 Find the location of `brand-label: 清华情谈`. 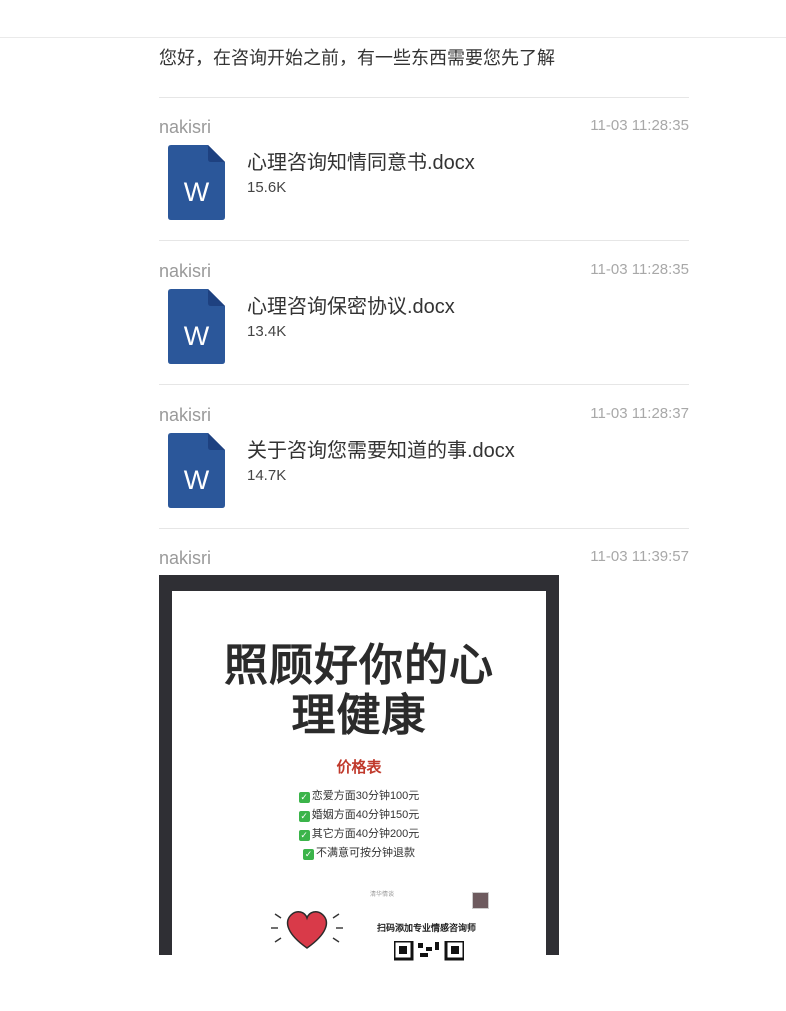

brand-label: 清华情谈 is located at coordinates (382, 895).